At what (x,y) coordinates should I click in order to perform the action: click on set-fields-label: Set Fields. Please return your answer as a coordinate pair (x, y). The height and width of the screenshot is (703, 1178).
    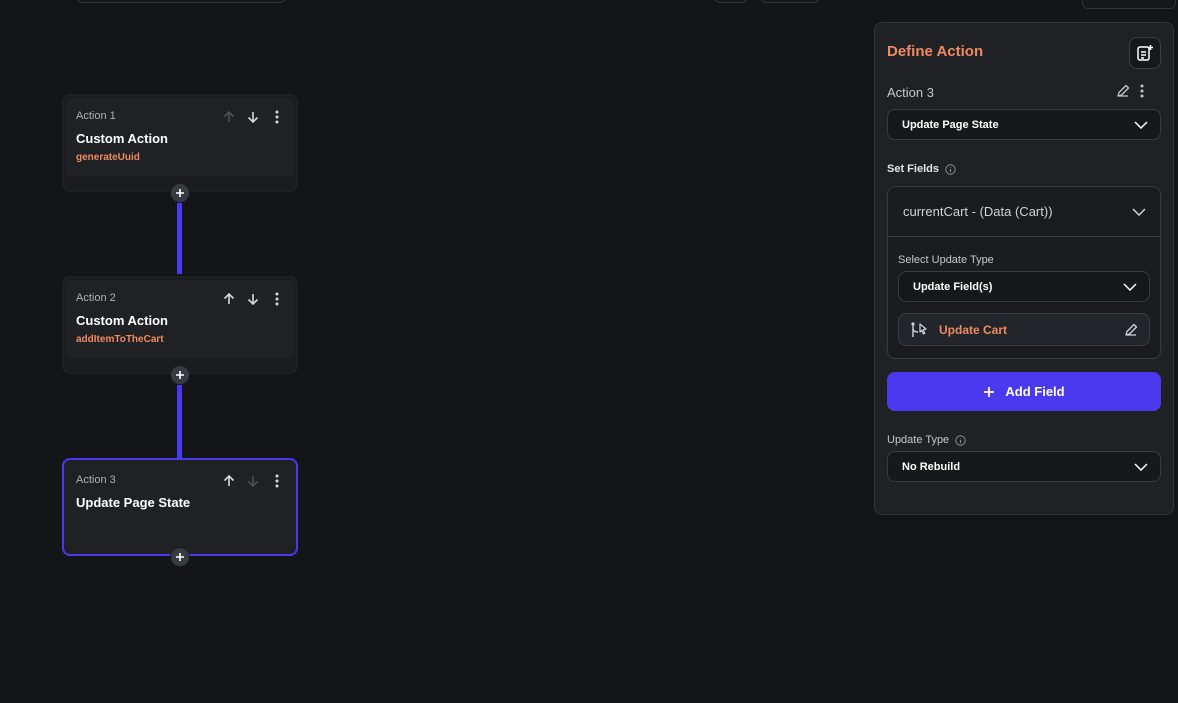
    Looking at the image, I should click on (921, 169).